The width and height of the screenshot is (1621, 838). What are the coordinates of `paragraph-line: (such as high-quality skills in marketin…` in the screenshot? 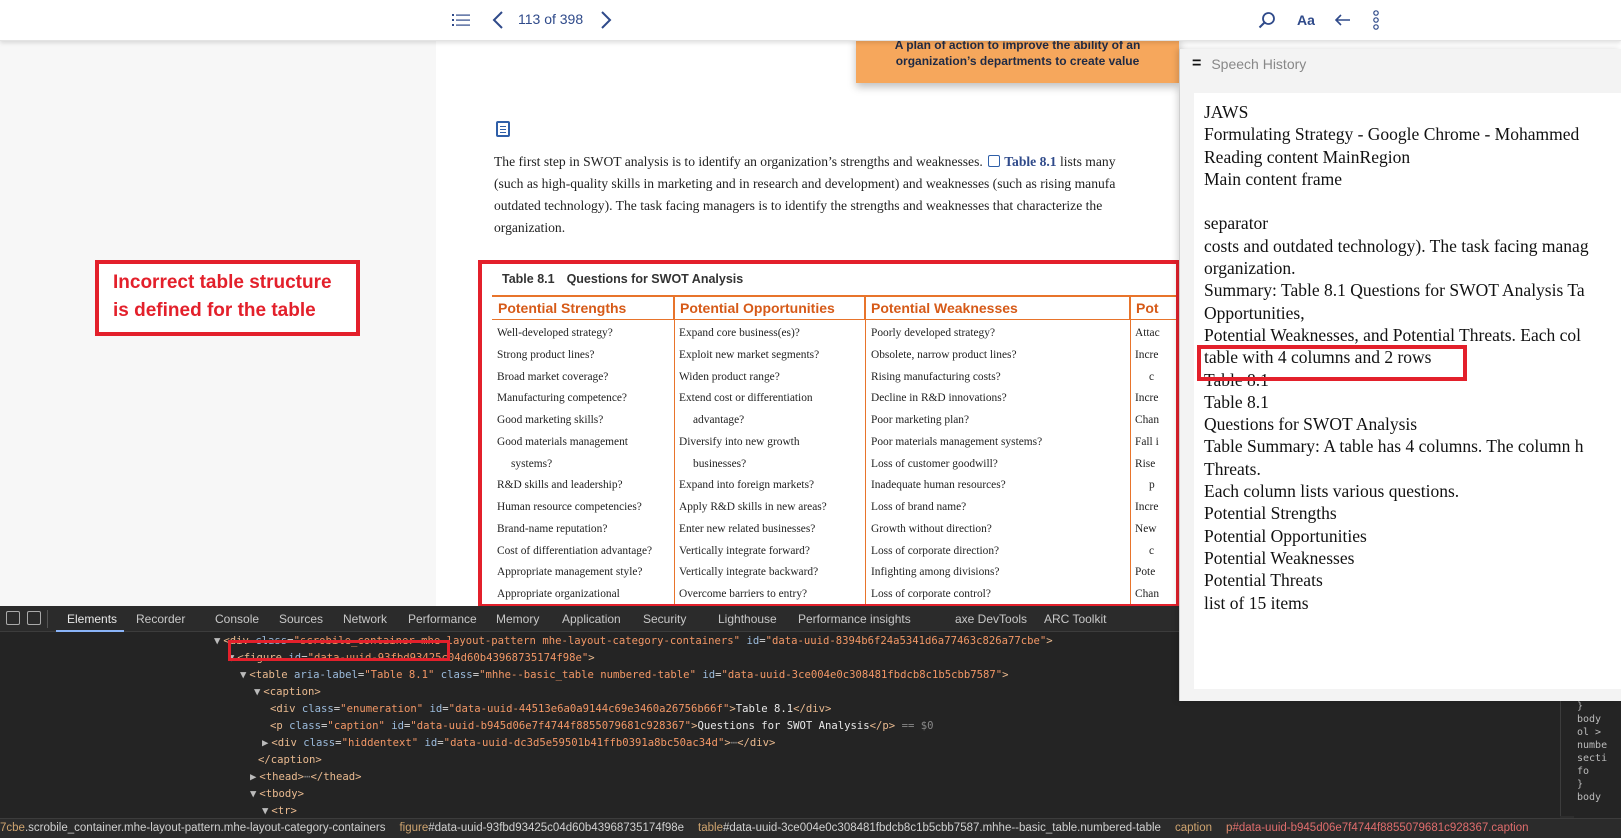 It's located at (805, 183).